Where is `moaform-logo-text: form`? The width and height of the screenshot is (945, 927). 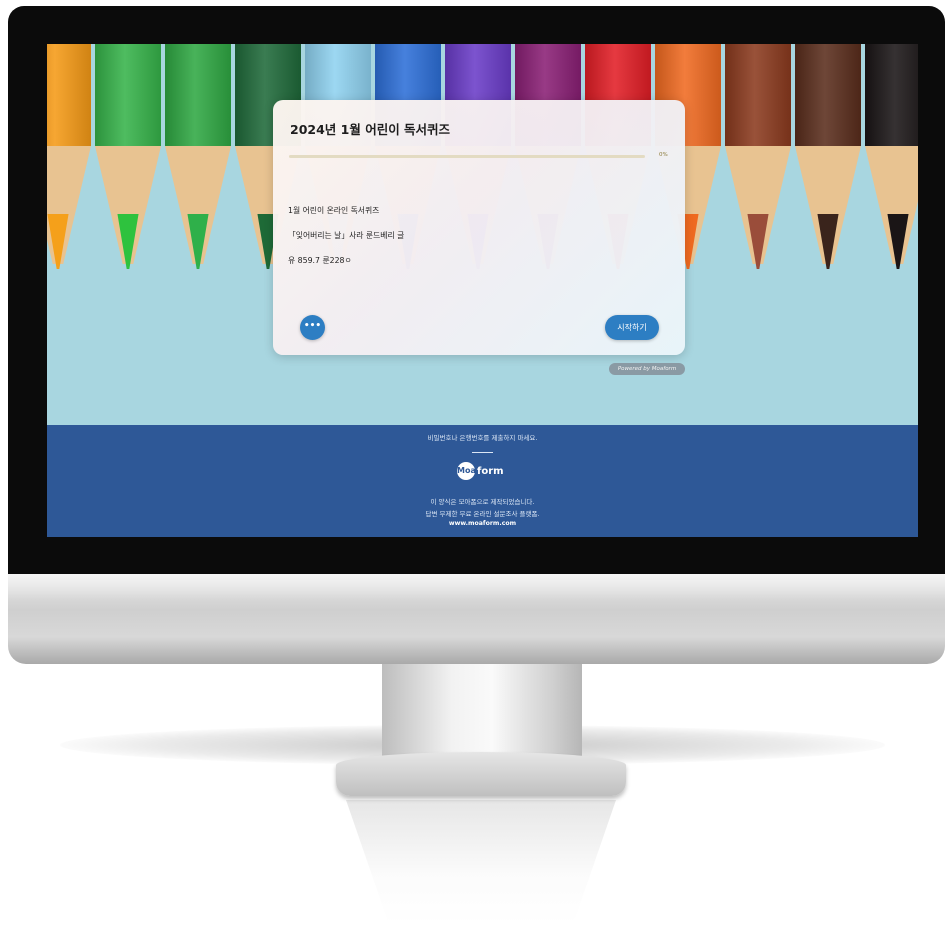 moaform-logo-text: form is located at coordinates (490, 471).